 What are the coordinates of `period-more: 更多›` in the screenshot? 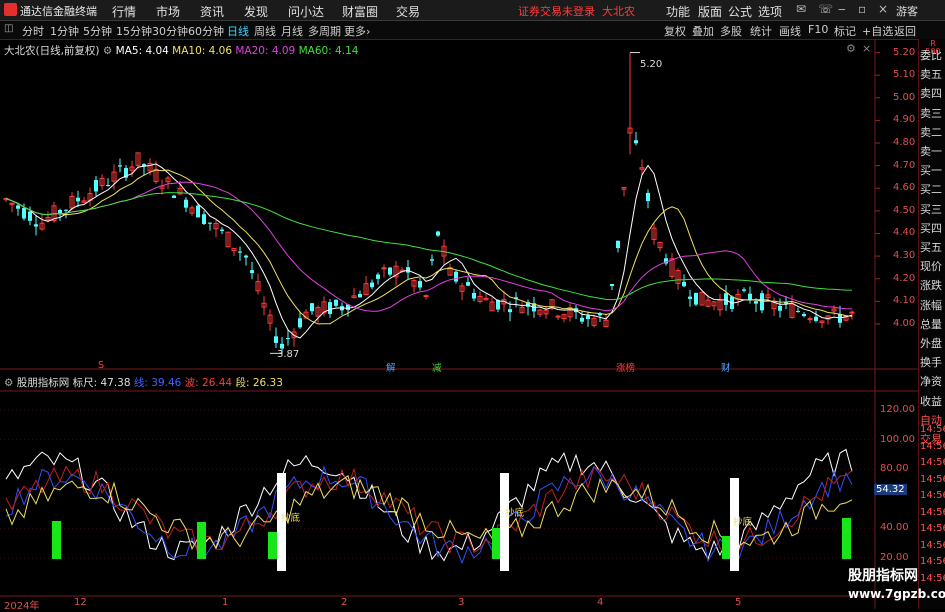 It's located at (357, 31).